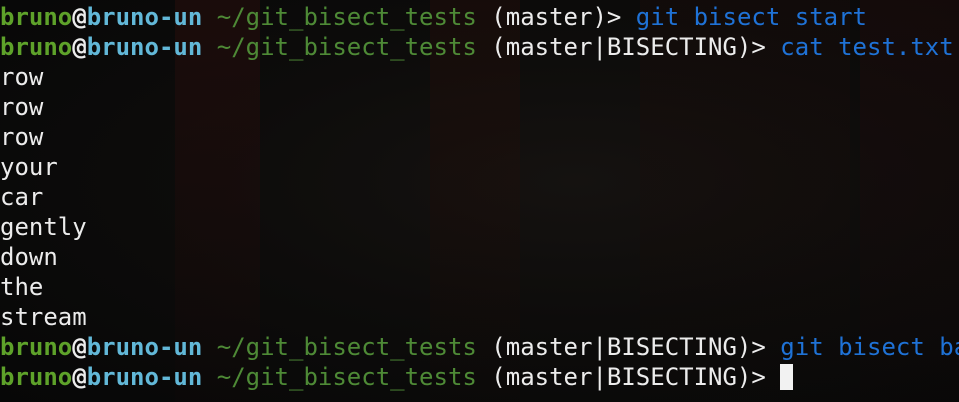 The height and width of the screenshot is (402, 959). What do you see at coordinates (867, 47) in the screenshot?
I see `command-text: cat test.txt` at bounding box center [867, 47].